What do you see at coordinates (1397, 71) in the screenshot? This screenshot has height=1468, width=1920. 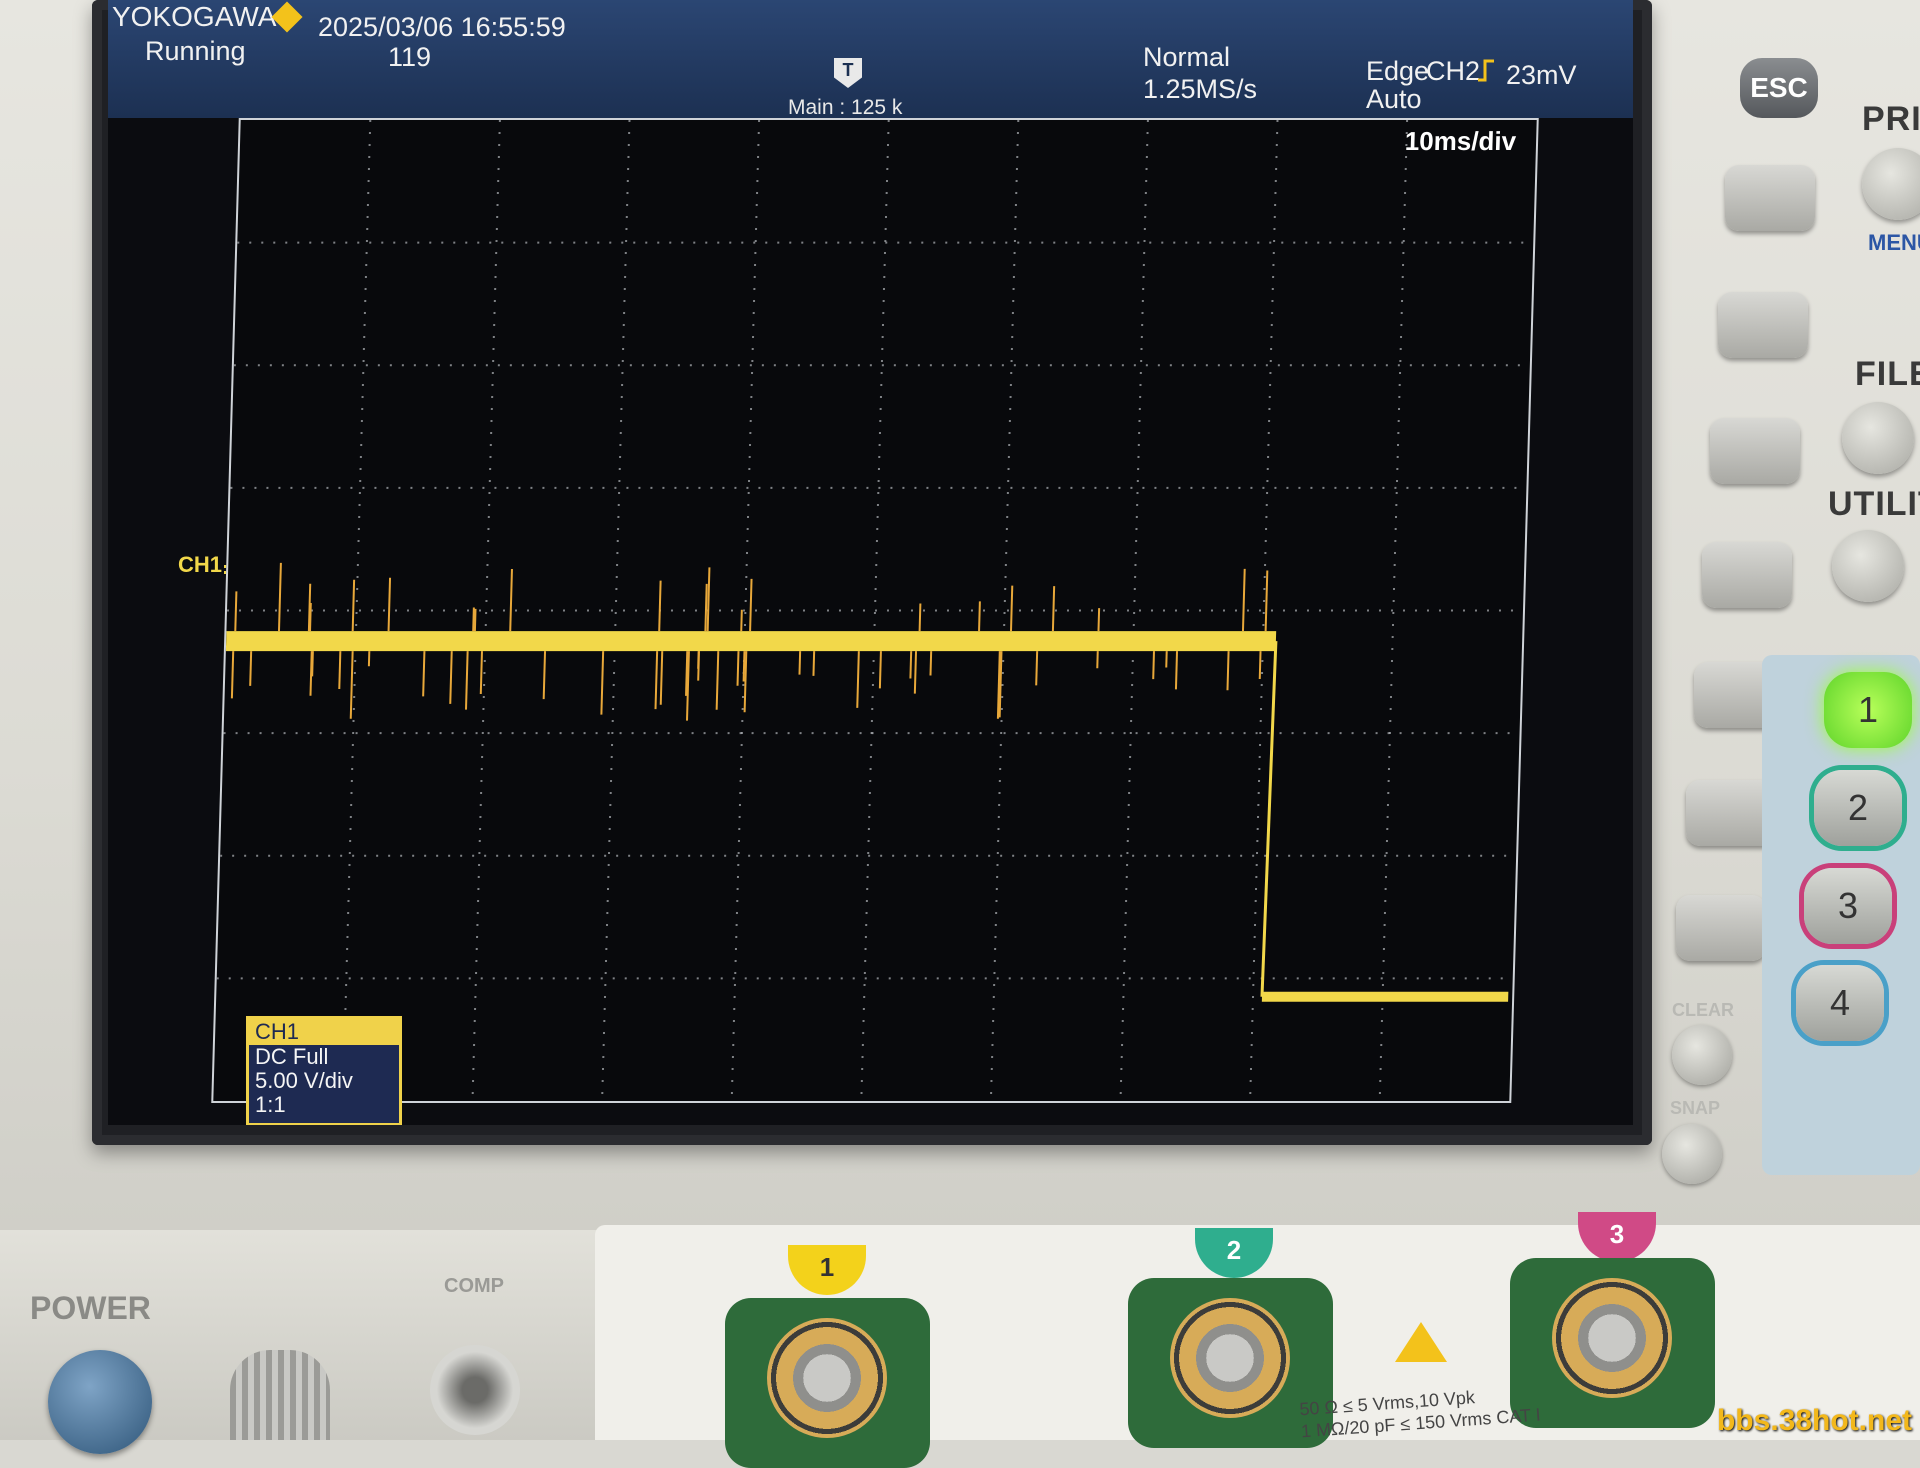 I see `trigger-type: Edge` at bounding box center [1397, 71].